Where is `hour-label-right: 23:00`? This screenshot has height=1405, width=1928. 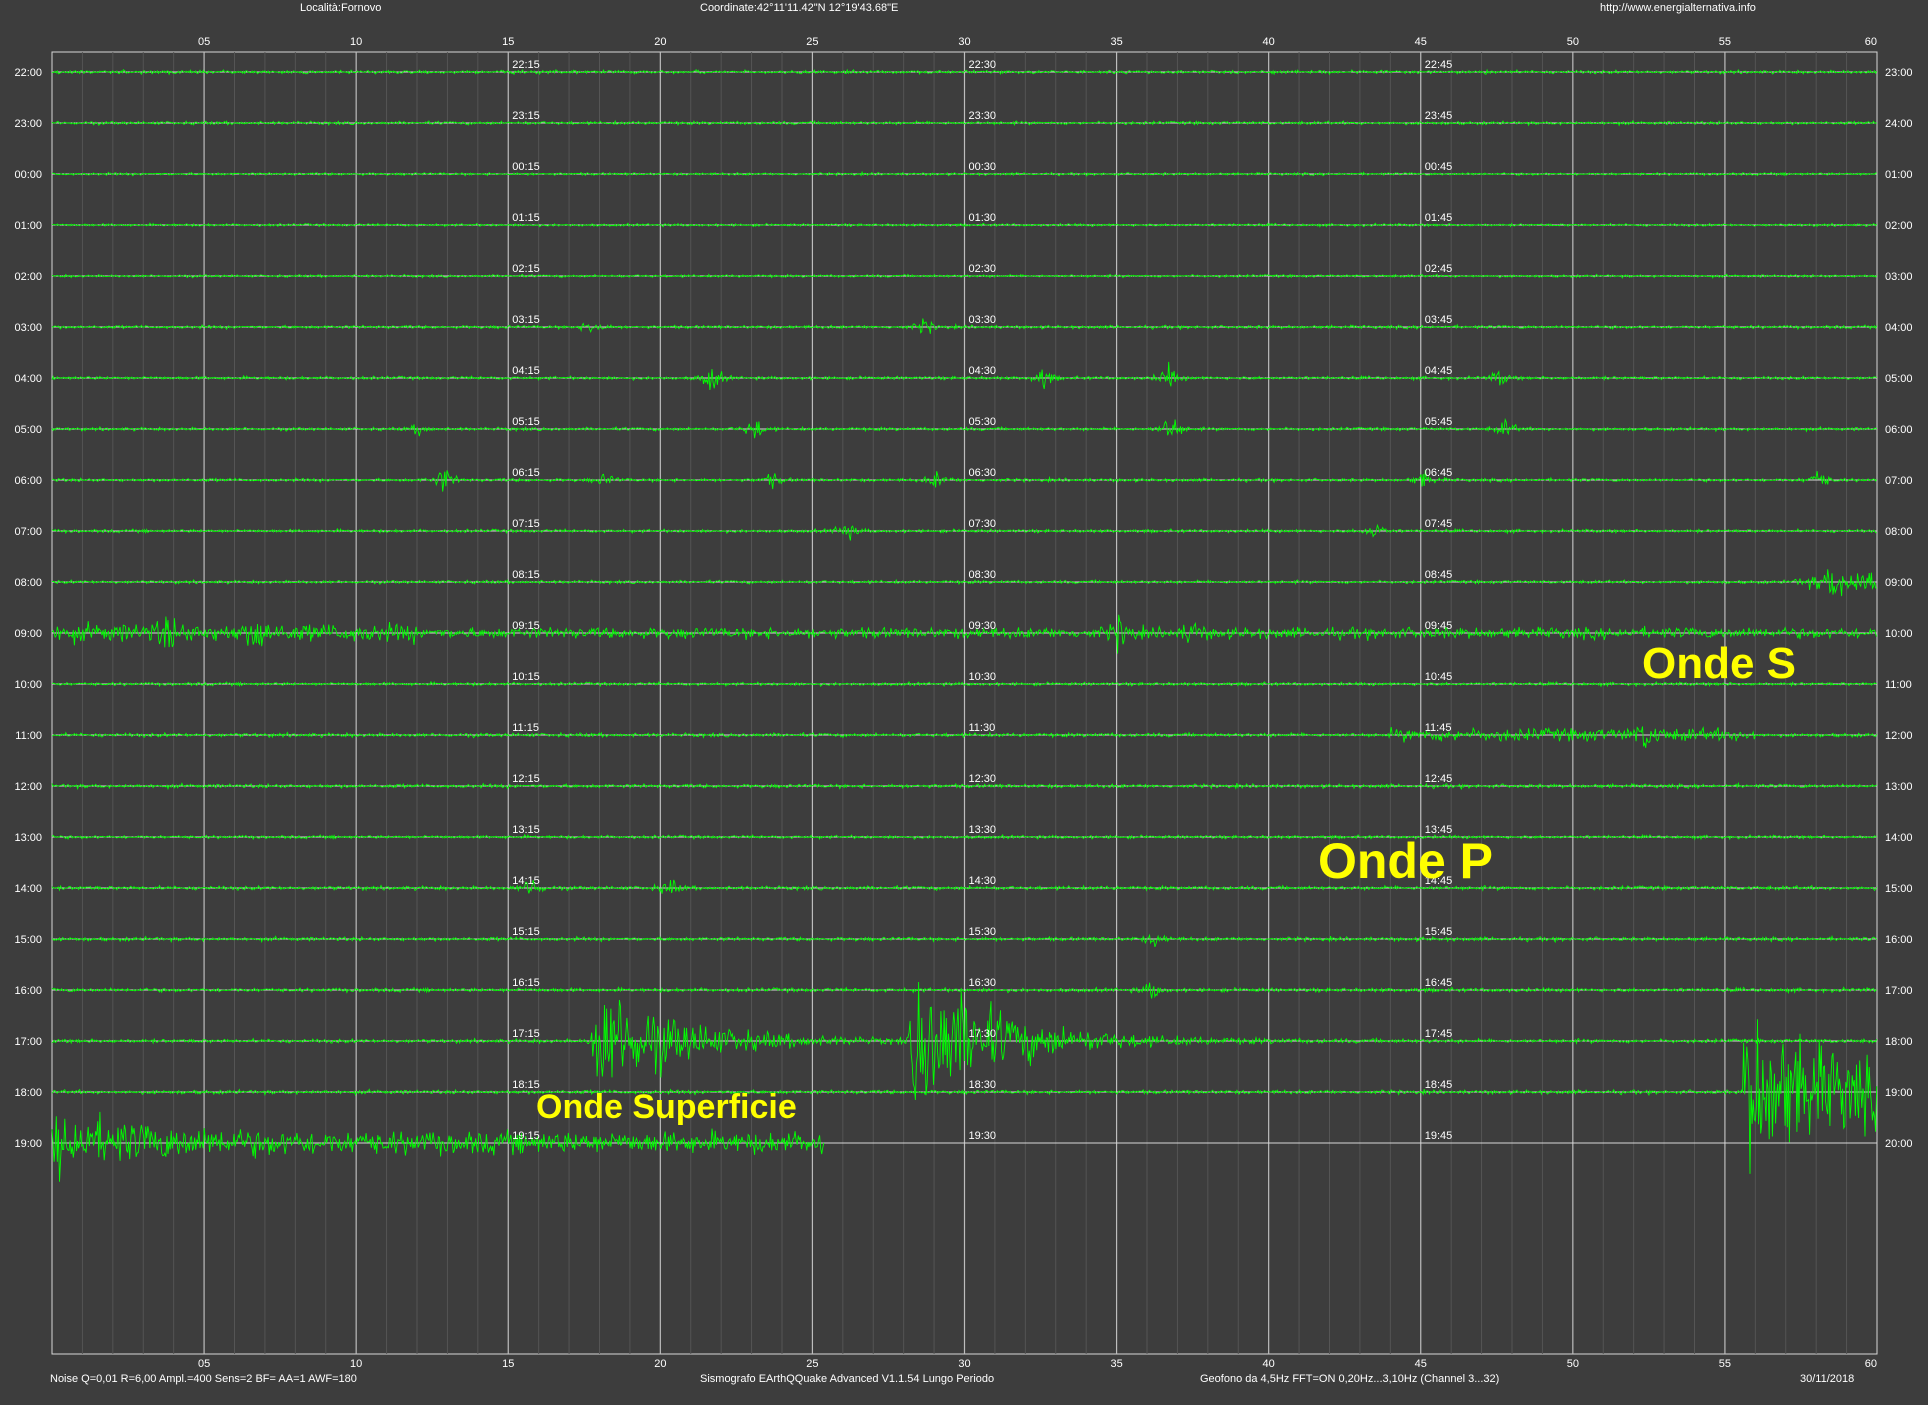
hour-label-right: 23:00 is located at coordinates (1899, 73).